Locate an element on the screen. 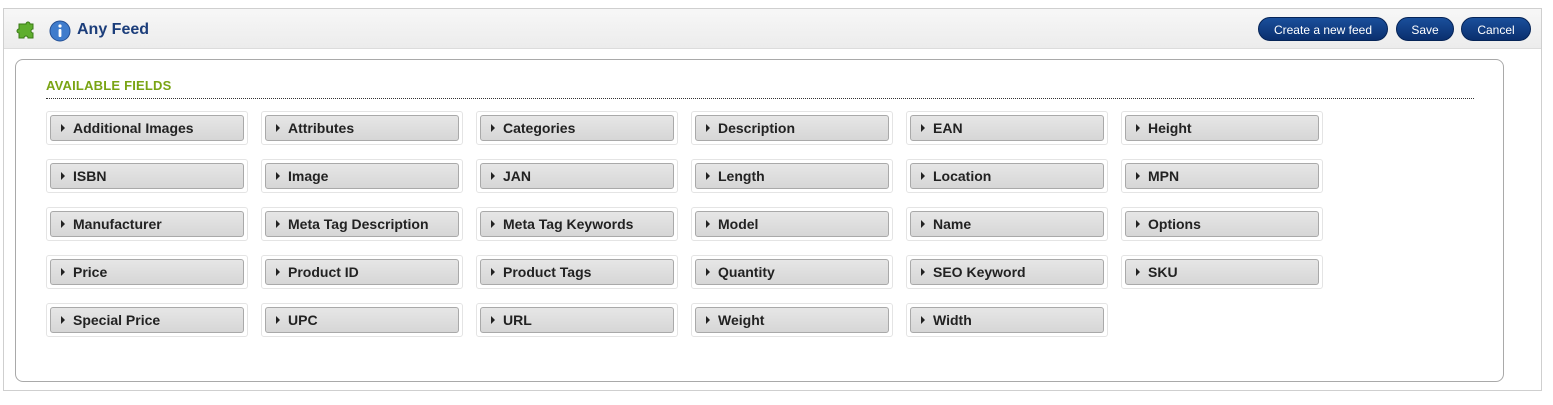 This screenshot has width=1553, height=405. field-label: Additional Images is located at coordinates (133, 128).